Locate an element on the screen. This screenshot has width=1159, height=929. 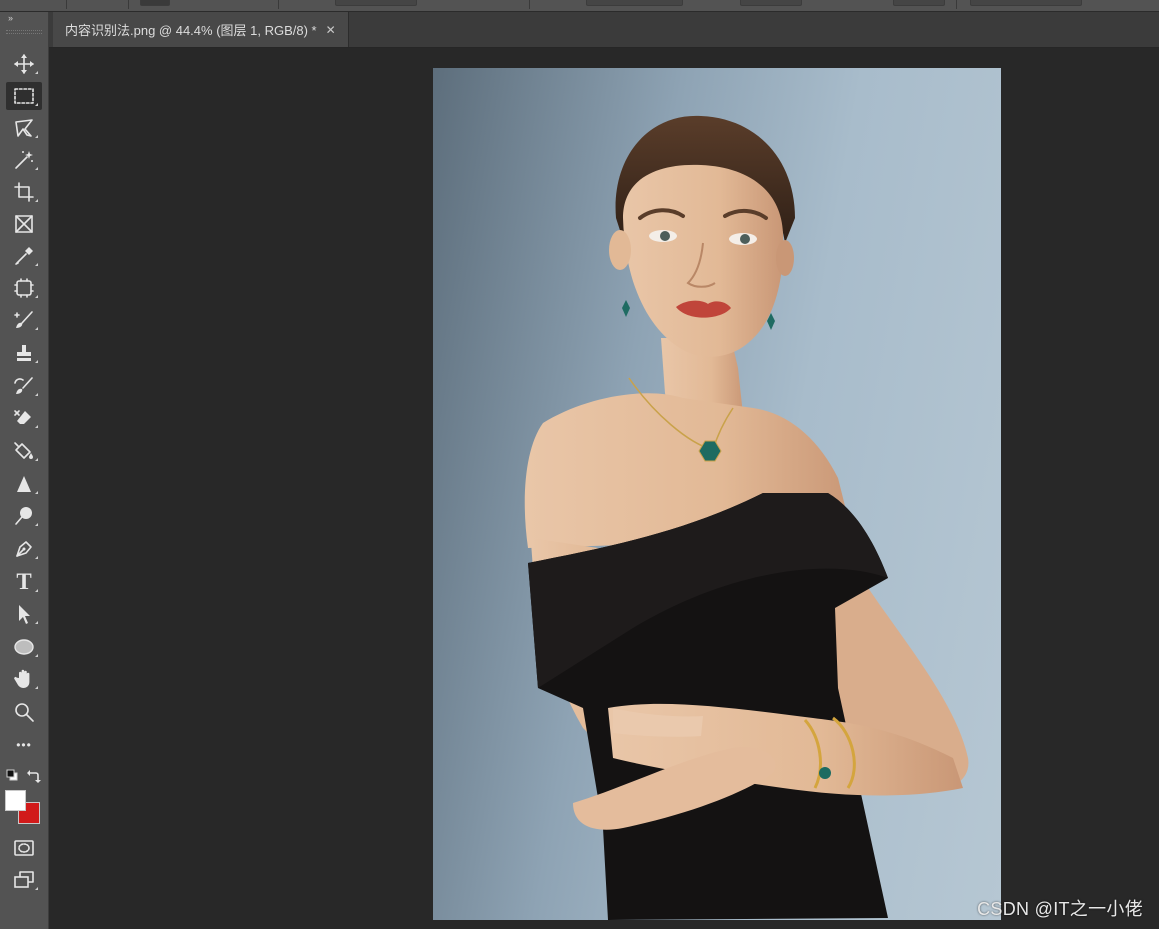
move-icon is located at coordinates (24, 64).